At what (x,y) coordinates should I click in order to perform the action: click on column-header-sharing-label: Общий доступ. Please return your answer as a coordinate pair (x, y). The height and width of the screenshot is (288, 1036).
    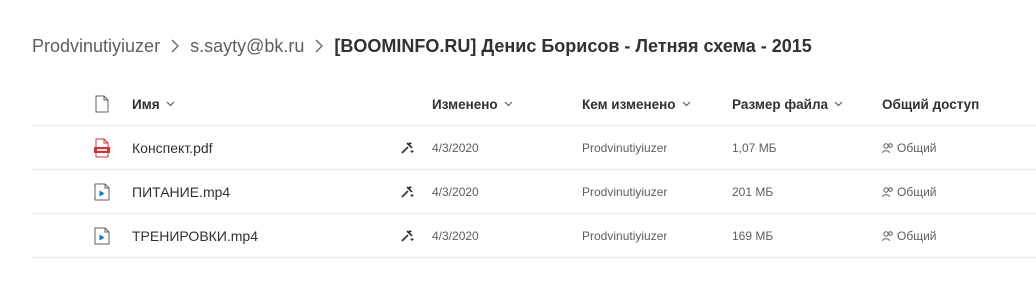
    Looking at the image, I should click on (931, 104).